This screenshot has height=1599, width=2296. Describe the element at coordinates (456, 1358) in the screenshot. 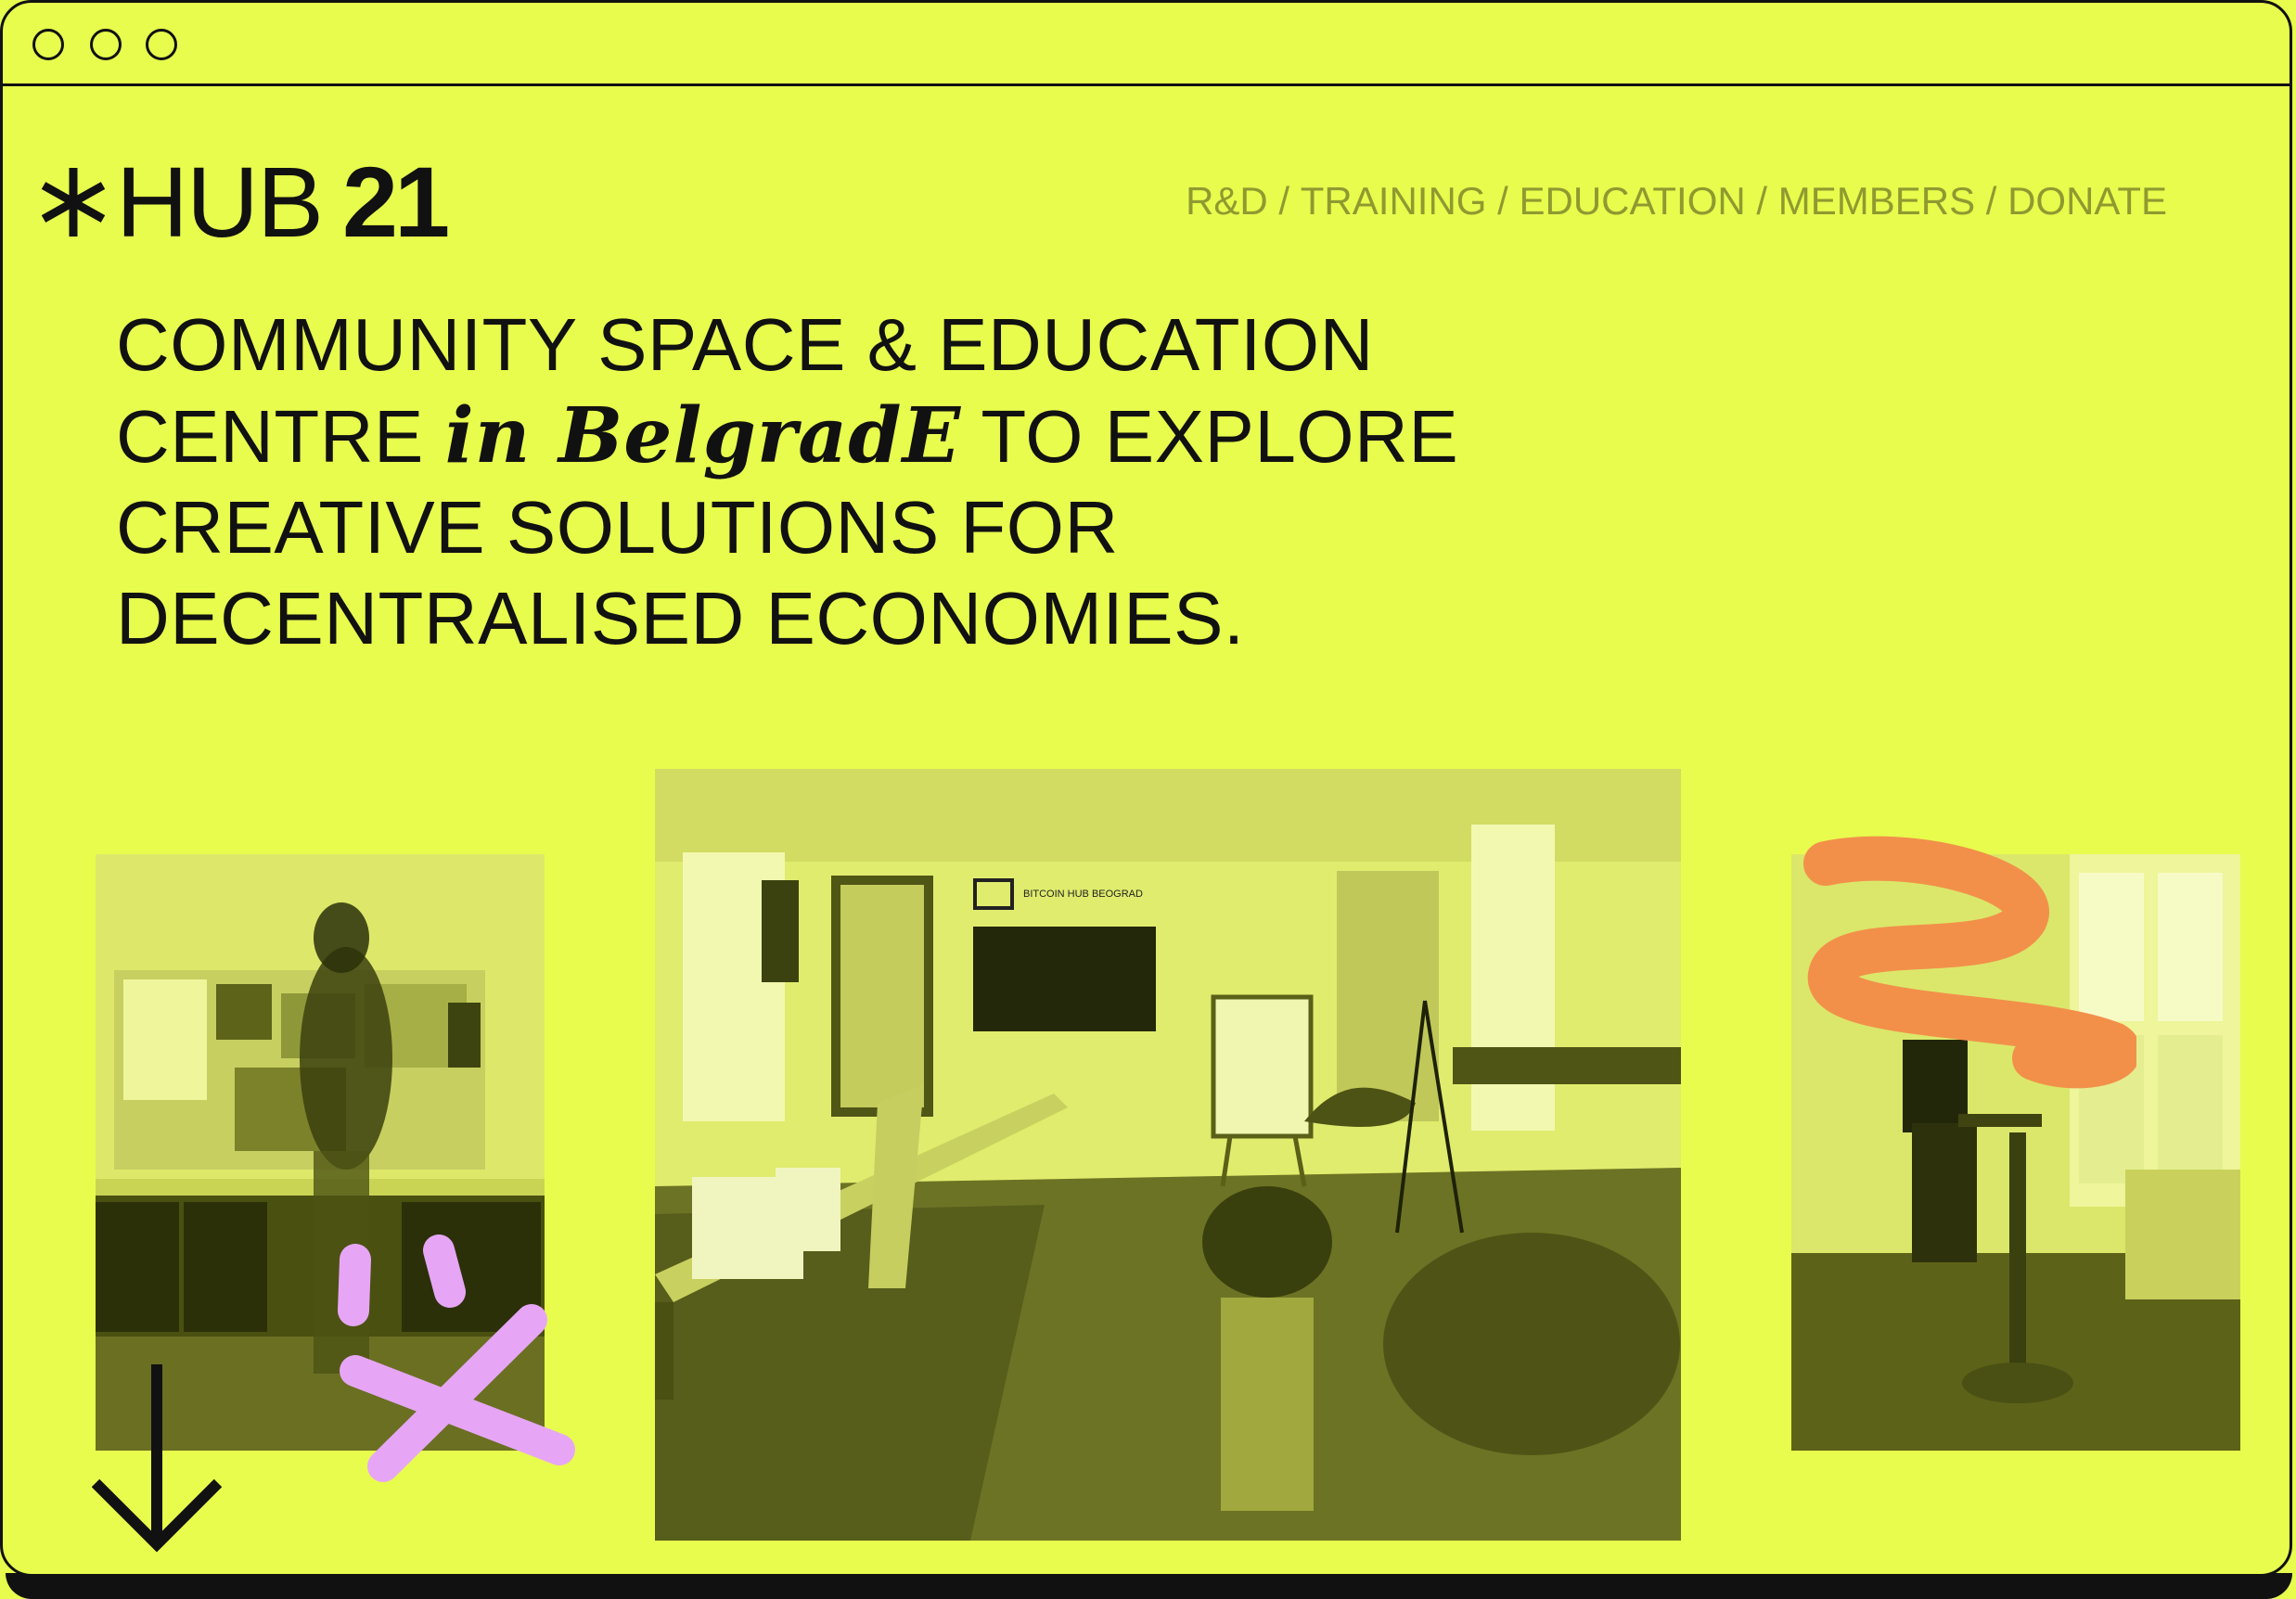

I see `pink-scribble` at that location.